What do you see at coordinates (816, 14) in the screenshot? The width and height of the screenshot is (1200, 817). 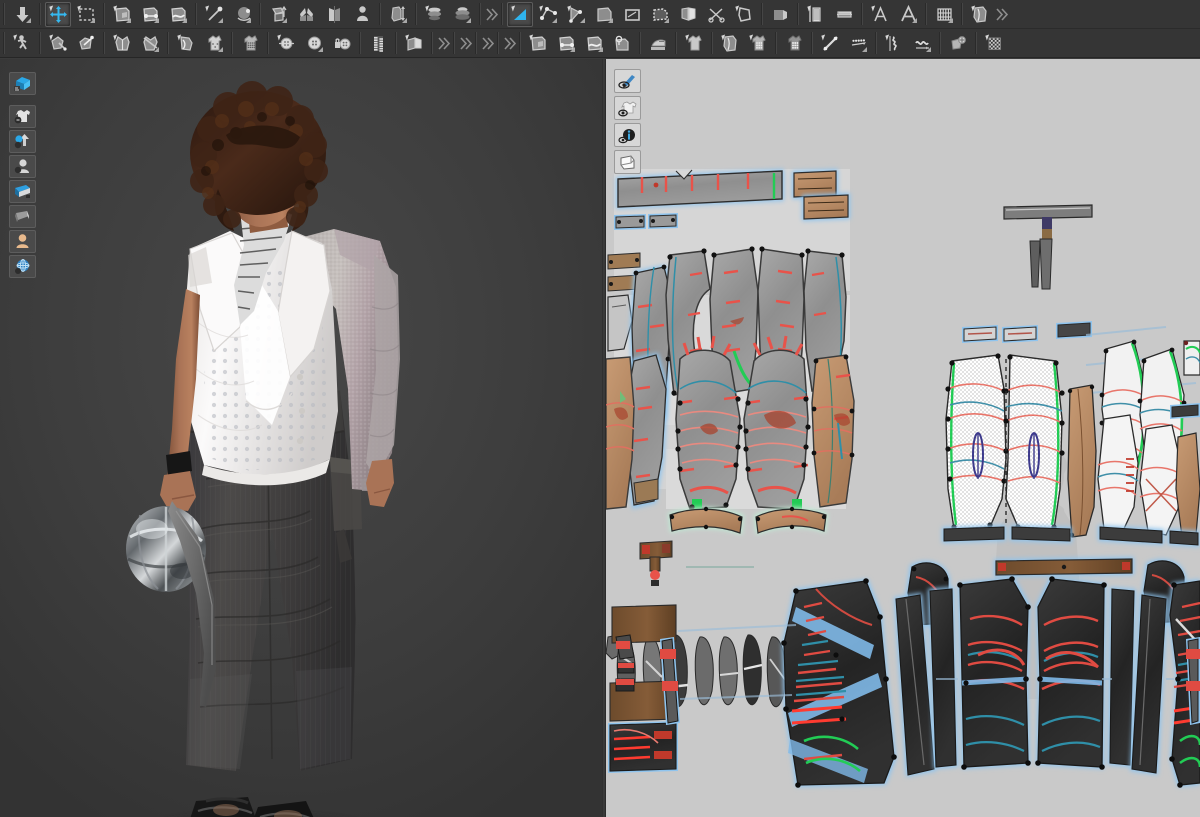 I see `measure-tape-tool` at bounding box center [816, 14].